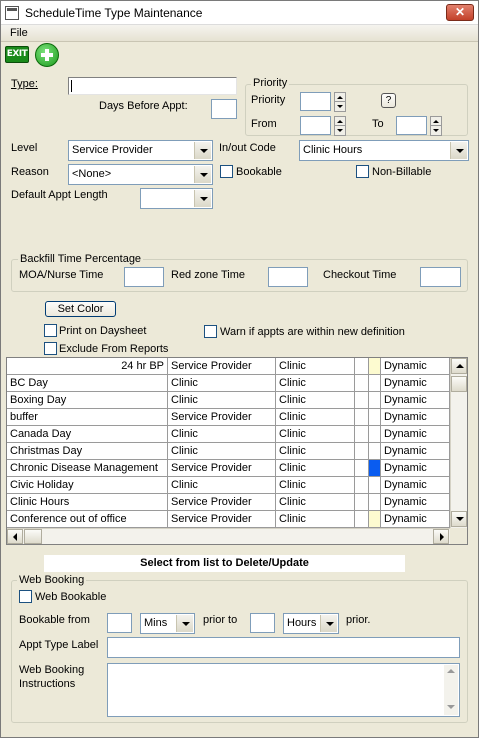 Image resolution: width=479 pixels, height=738 pixels. I want to click on red-zone-label: Red zone Time, so click(208, 275).